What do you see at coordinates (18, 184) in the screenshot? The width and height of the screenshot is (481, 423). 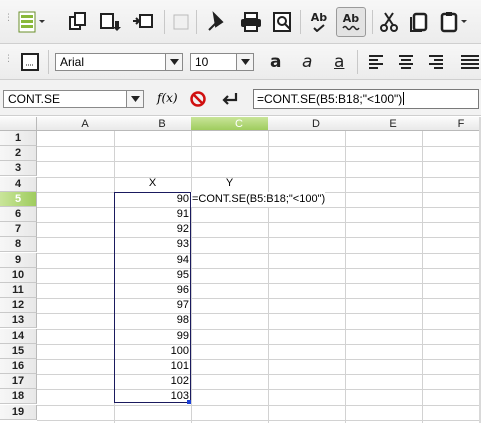 I see `row-header-4: 4` at bounding box center [18, 184].